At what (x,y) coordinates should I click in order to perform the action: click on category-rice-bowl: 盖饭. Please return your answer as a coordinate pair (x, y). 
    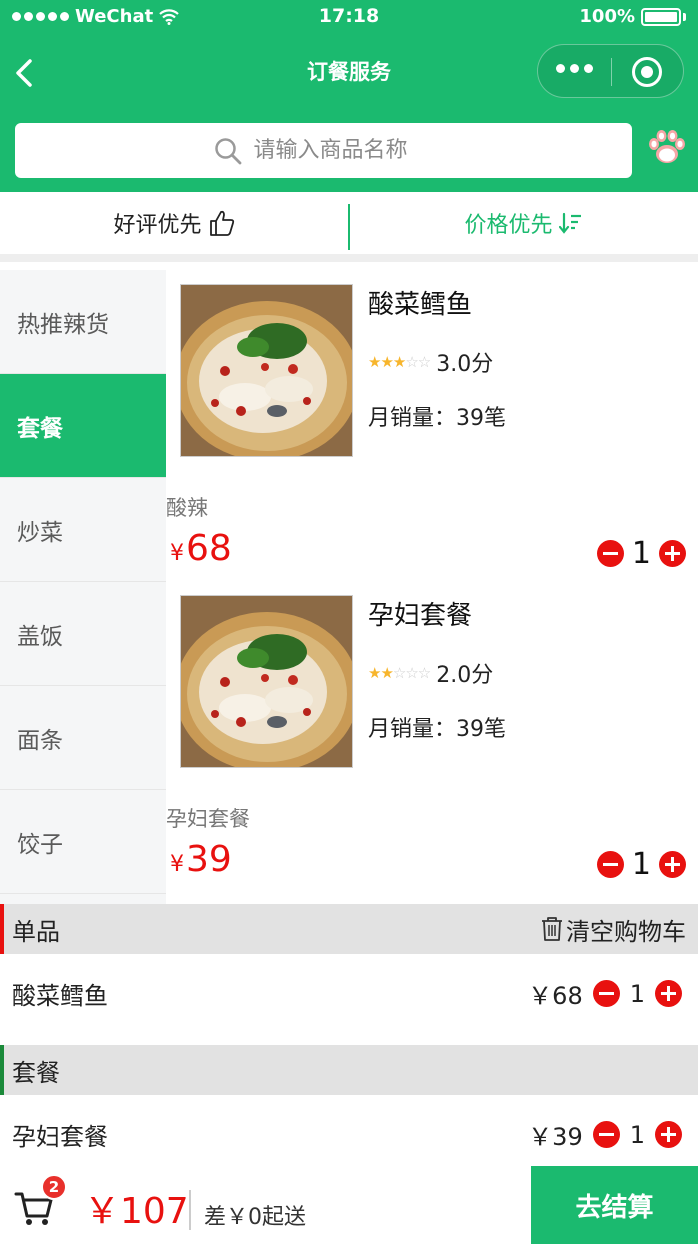
    Looking at the image, I should click on (83, 634).